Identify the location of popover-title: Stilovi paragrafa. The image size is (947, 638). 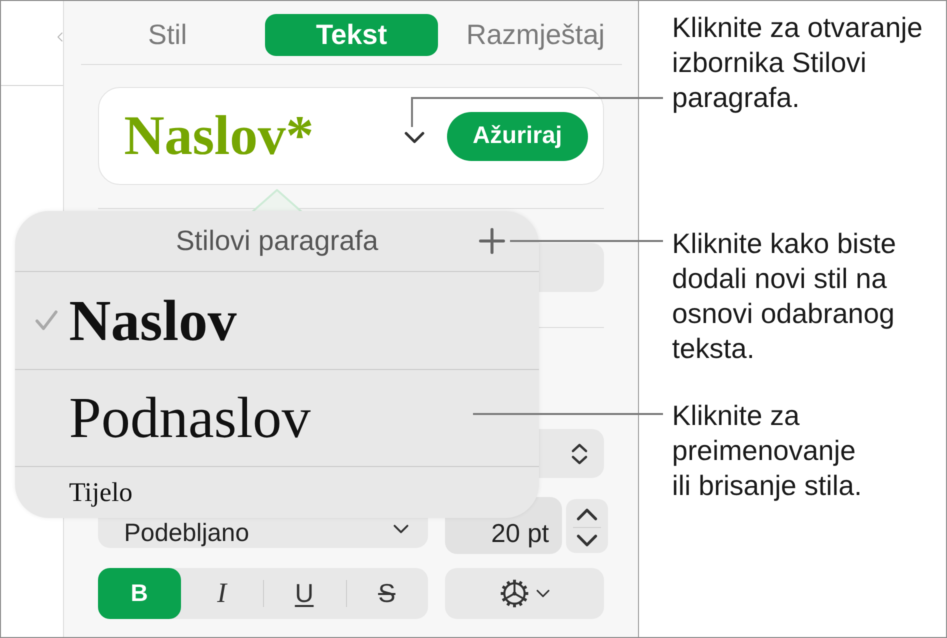
(277, 241).